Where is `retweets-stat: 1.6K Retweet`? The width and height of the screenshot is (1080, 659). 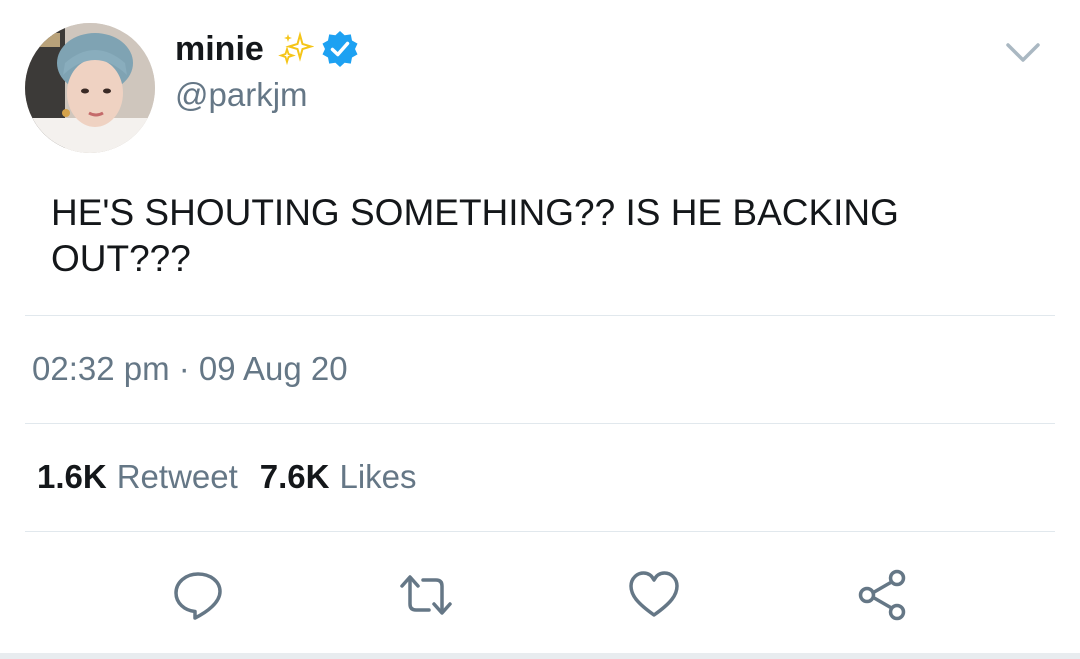
retweets-stat: 1.6K Retweet is located at coordinates (137, 477).